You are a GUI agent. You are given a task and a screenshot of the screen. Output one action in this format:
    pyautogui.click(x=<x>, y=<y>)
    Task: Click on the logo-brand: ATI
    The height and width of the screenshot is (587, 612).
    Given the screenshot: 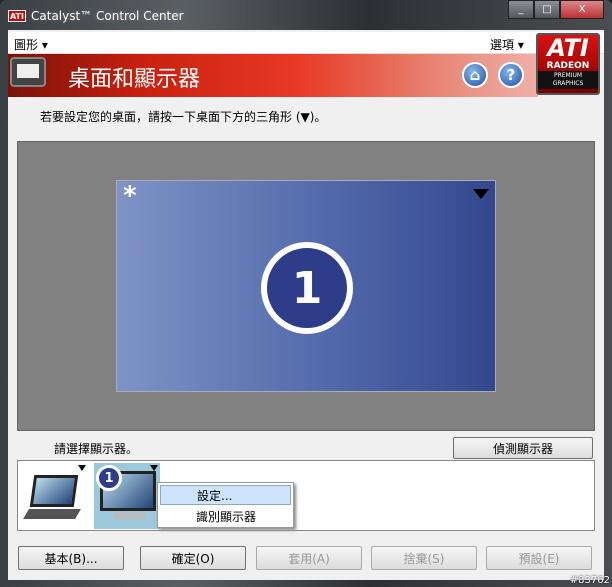 What is the action you would take?
    pyautogui.click(x=568, y=48)
    